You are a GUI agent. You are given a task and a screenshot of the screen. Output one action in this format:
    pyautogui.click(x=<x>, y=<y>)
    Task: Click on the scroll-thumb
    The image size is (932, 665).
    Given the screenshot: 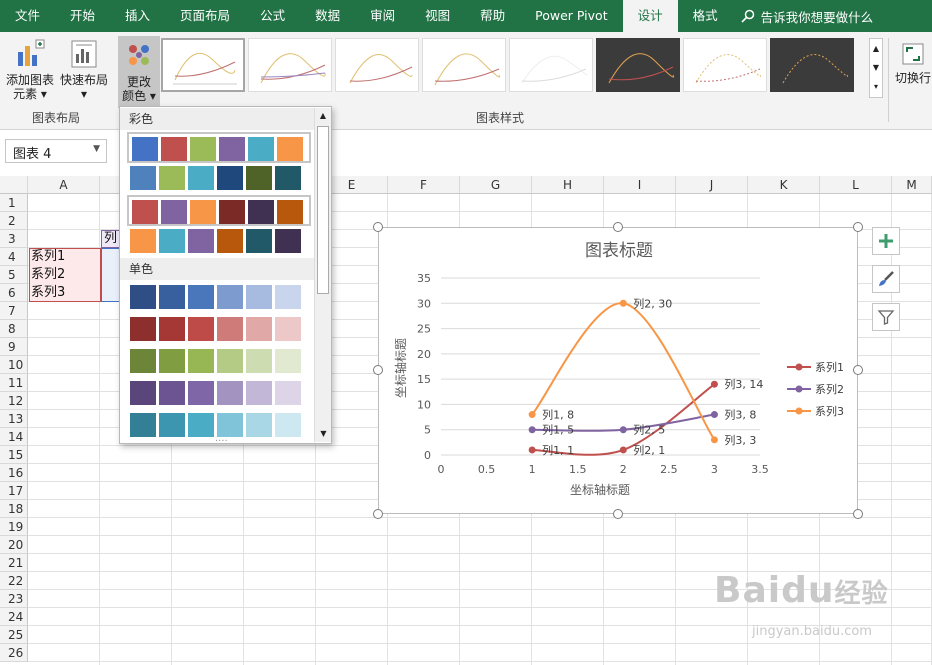 What is the action you would take?
    pyautogui.click(x=323, y=210)
    